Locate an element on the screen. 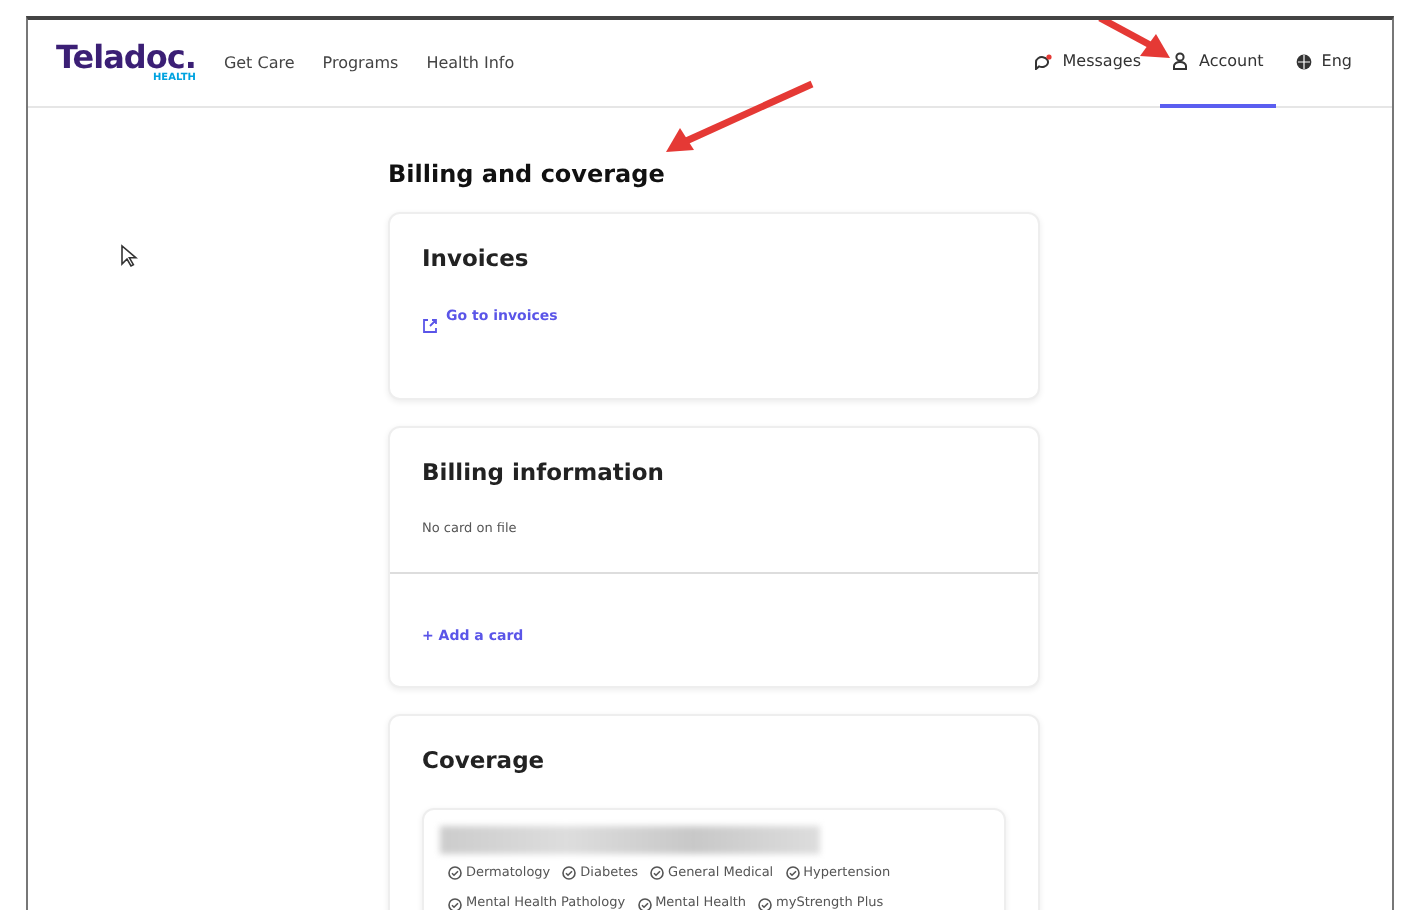 This screenshot has width=1426, height=910. page-title: Billing and coverage is located at coordinates (526, 174).